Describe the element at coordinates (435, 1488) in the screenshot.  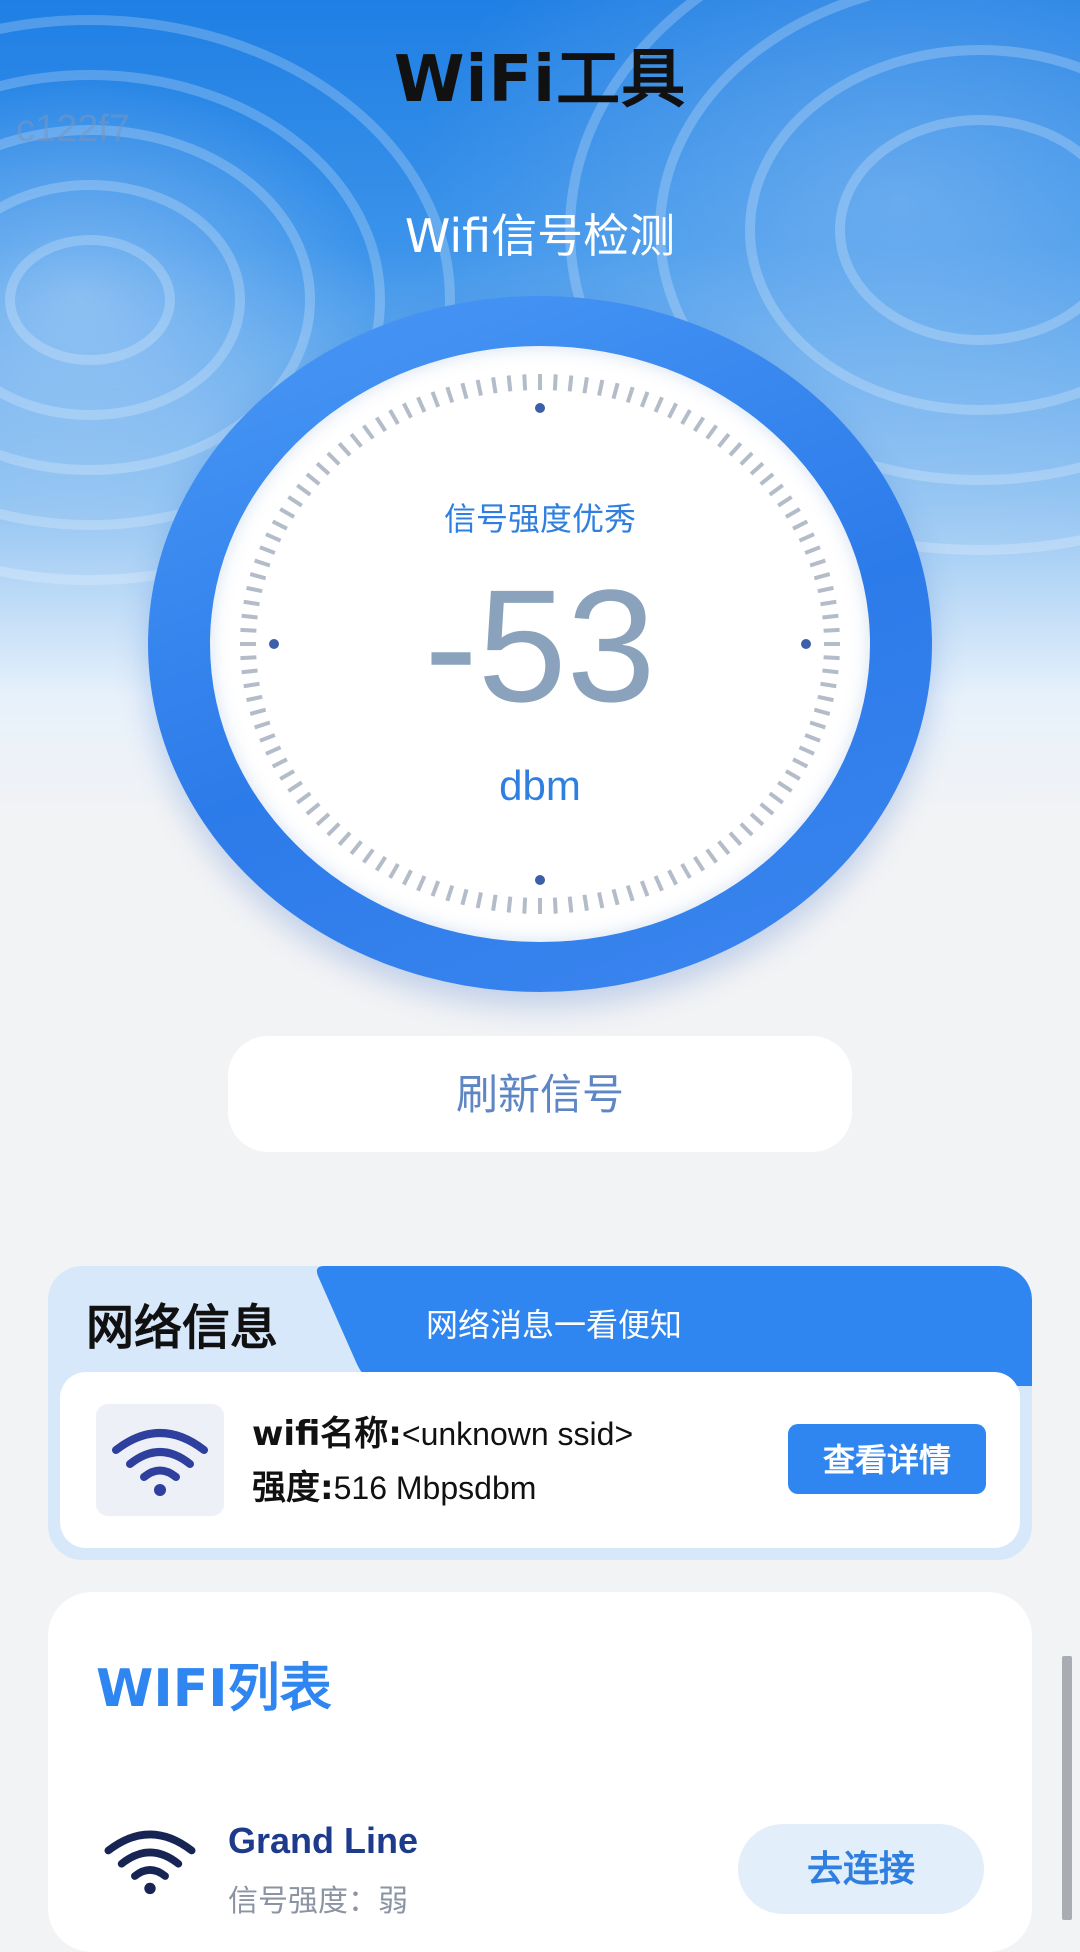
I see `wifi-strength-value: 516 Mbpsdbm` at that location.